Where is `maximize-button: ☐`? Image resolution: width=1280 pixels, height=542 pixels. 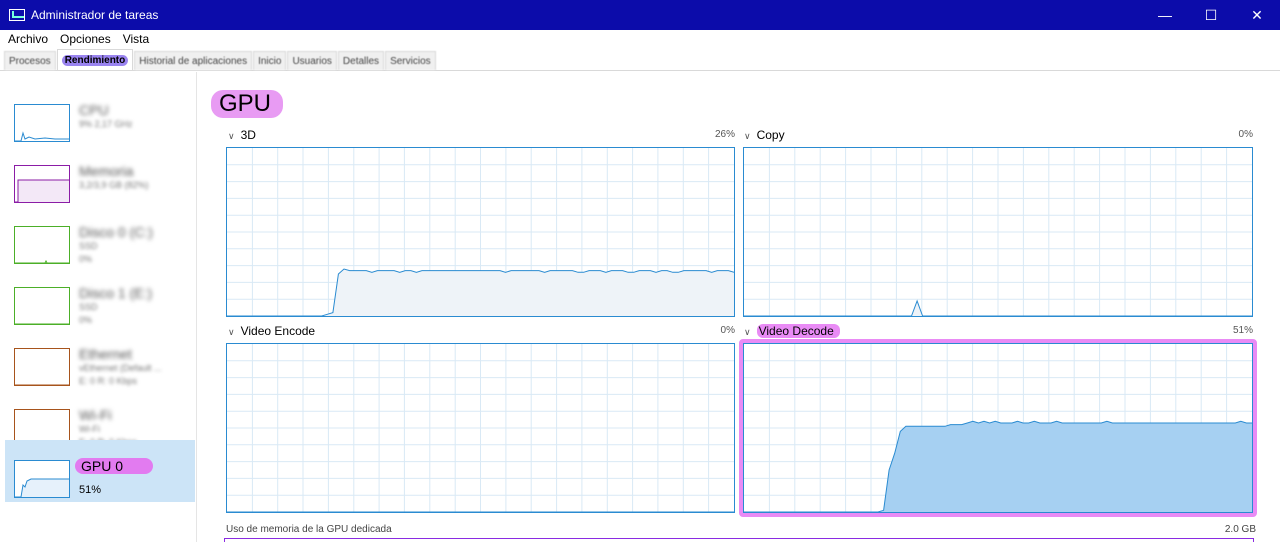 maximize-button: ☐ is located at coordinates (1211, 15).